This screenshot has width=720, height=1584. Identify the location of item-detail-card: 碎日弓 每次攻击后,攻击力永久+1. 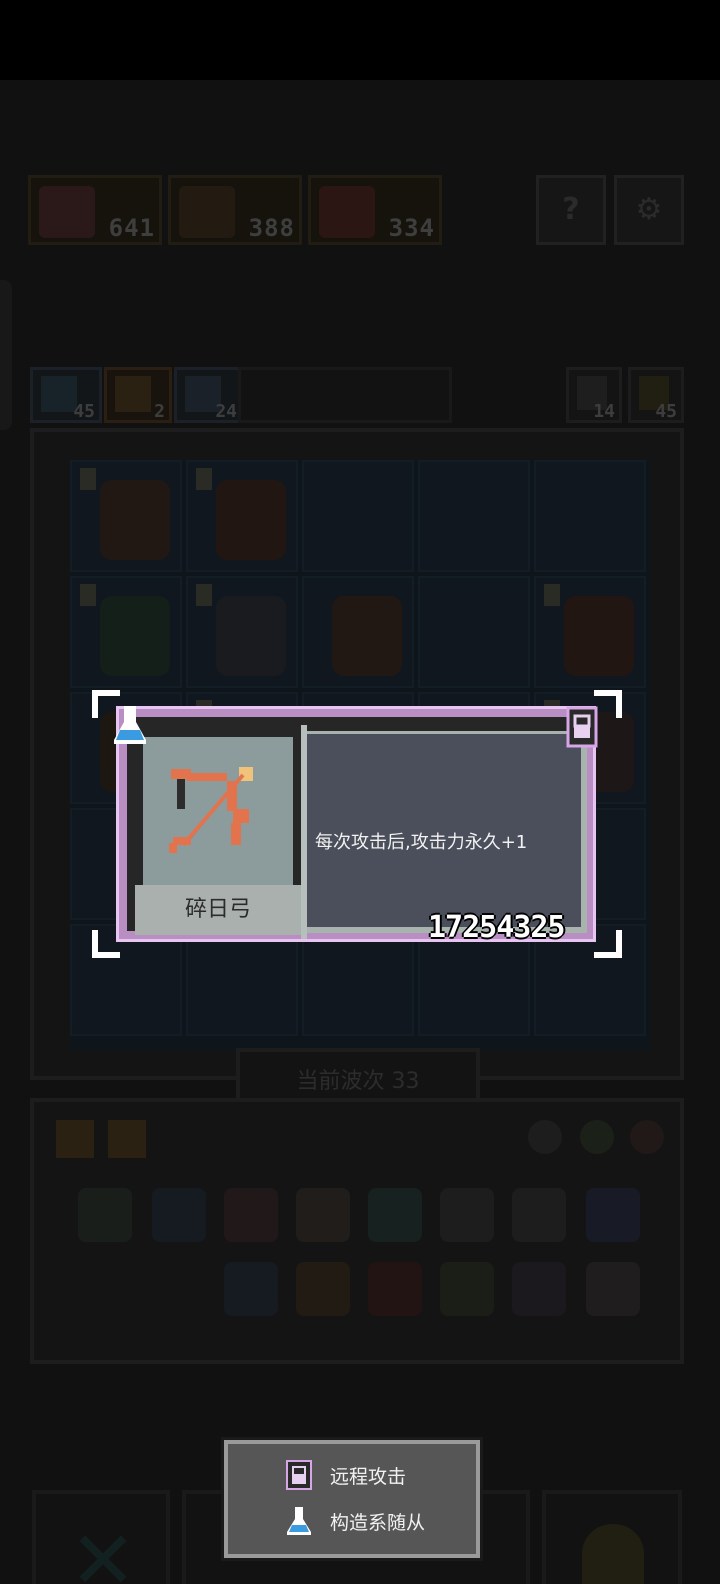
(356, 824).